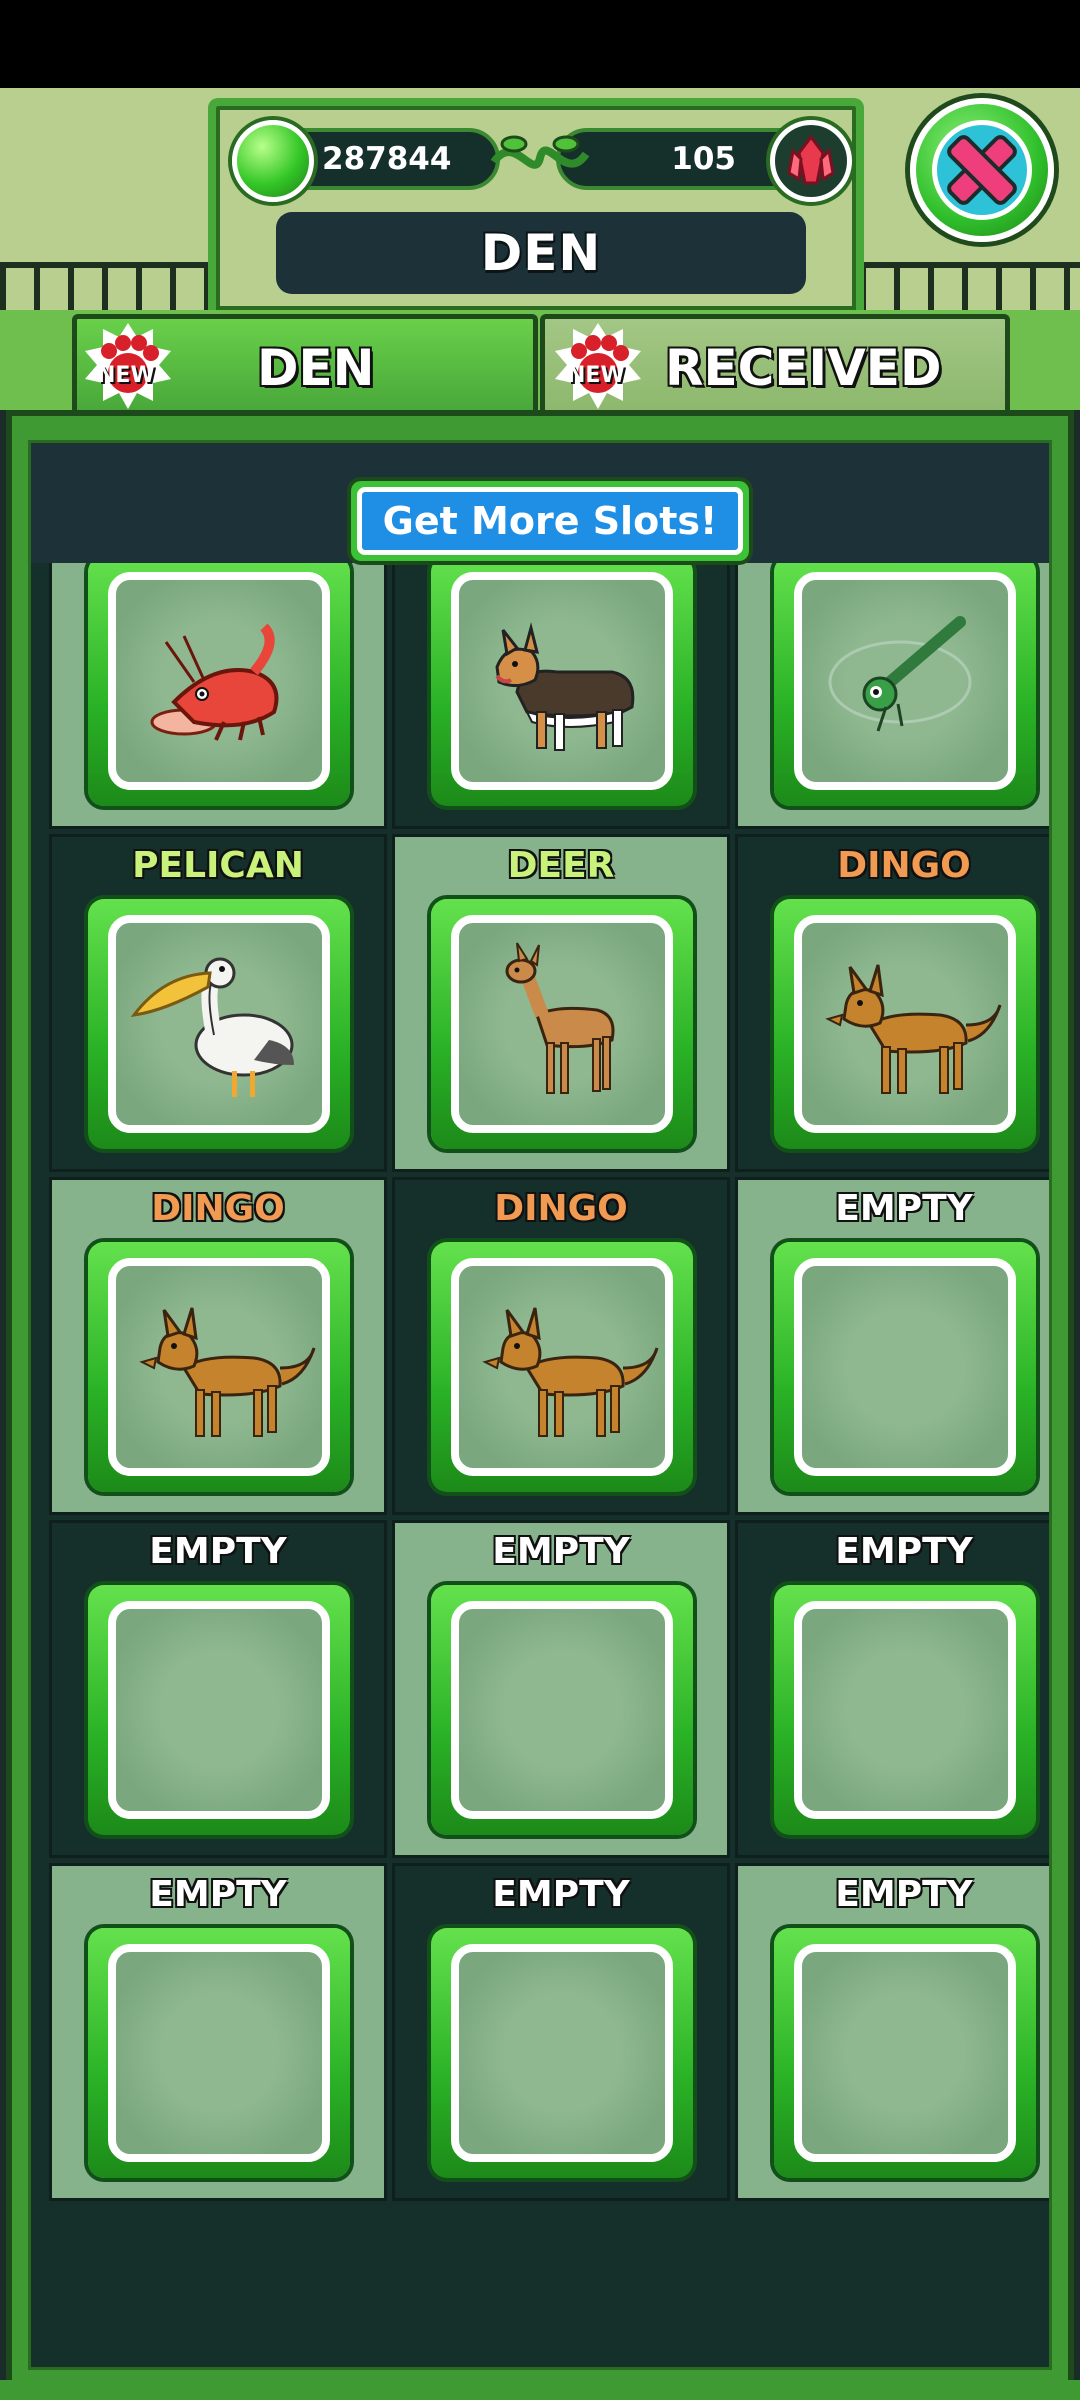 Image resolution: width=1080 pixels, height=2400 pixels. I want to click on crystal-count: 105, so click(703, 159).